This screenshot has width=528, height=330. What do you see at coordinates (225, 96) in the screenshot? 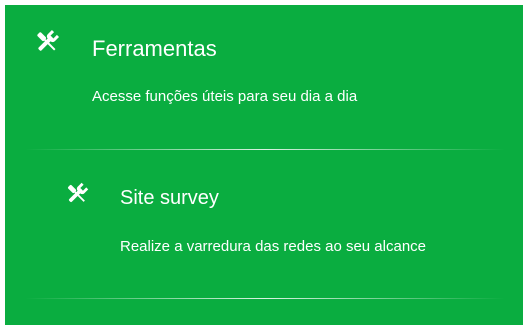
I see `page-subtitle: Acesse funções úteis para seu dia a dia` at bounding box center [225, 96].